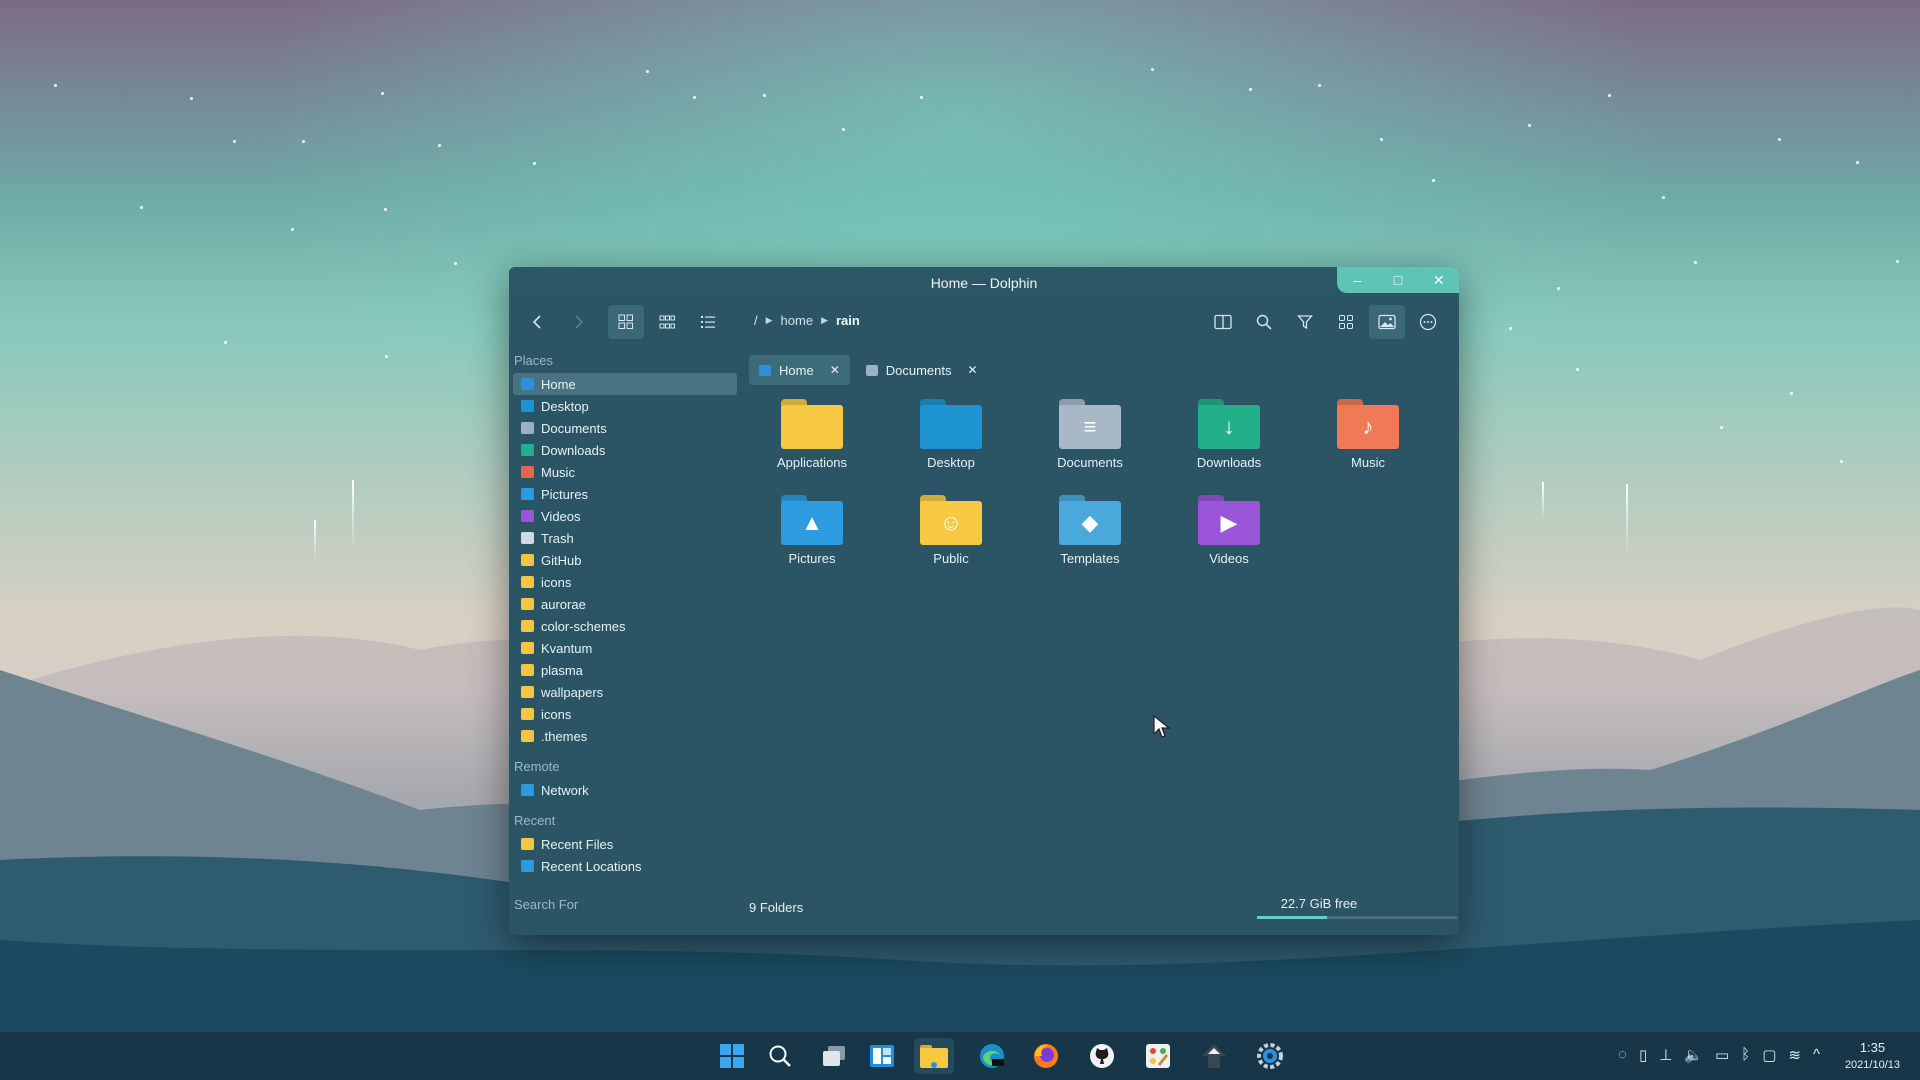 The image size is (1920, 1080). I want to click on search-taskbar-button, so click(780, 1056).